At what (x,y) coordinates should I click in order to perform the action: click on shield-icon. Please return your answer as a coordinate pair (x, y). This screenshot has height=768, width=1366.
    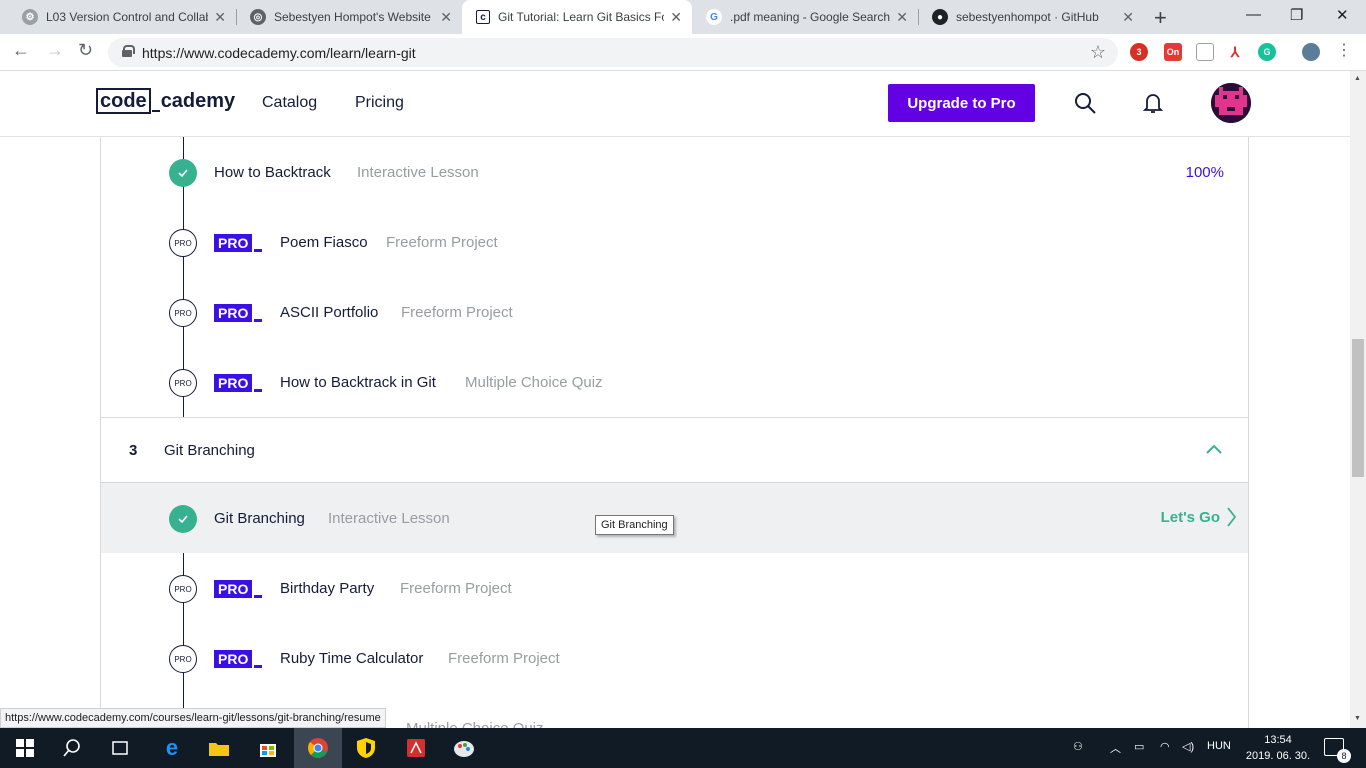
    Looking at the image, I should click on (366, 748).